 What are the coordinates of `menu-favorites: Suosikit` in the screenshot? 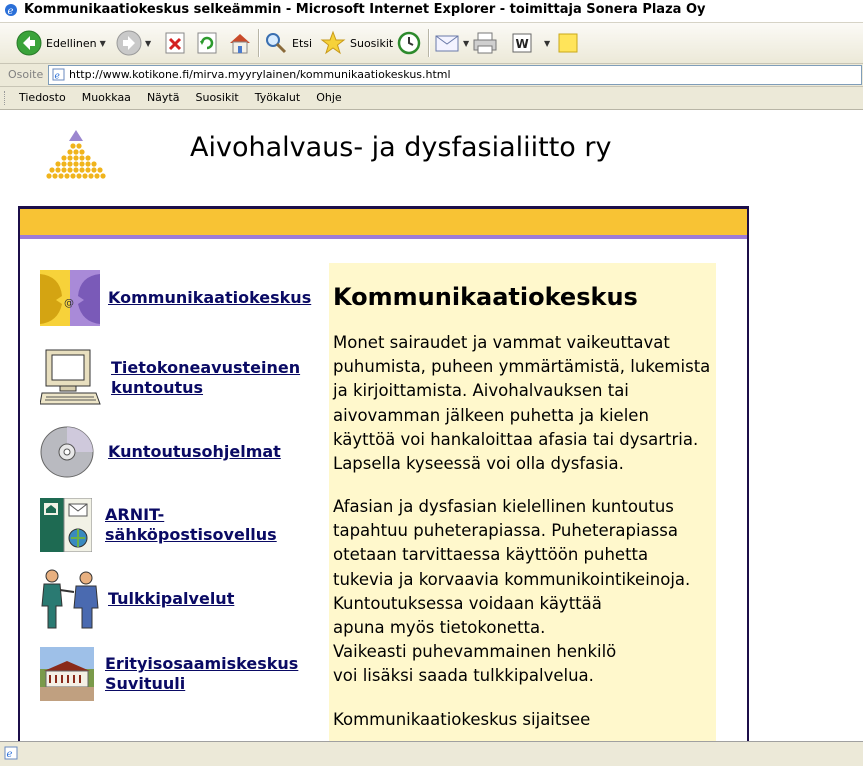 It's located at (216, 97).